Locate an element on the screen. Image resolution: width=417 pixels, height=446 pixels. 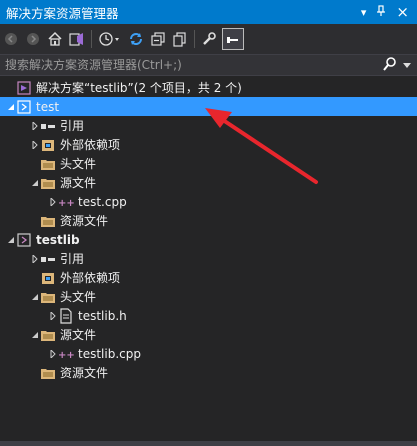
solution-icon is located at coordinates (24, 88).